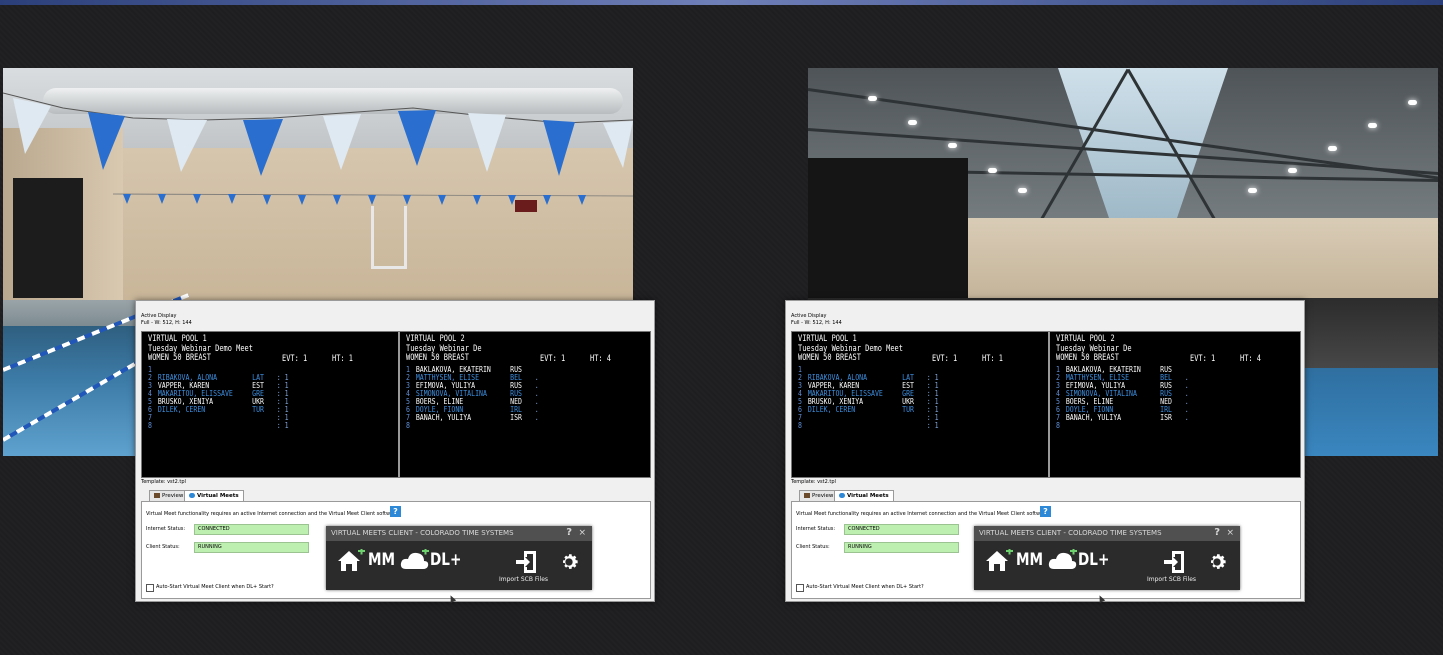 This screenshot has width=1443, height=655. I want to click on country-code: TUR, so click(258, 409).